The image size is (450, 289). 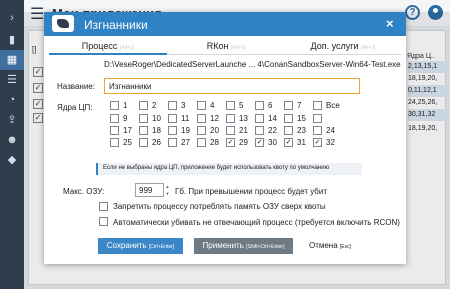 I want to click on name-input, so click(x=232, y=86).